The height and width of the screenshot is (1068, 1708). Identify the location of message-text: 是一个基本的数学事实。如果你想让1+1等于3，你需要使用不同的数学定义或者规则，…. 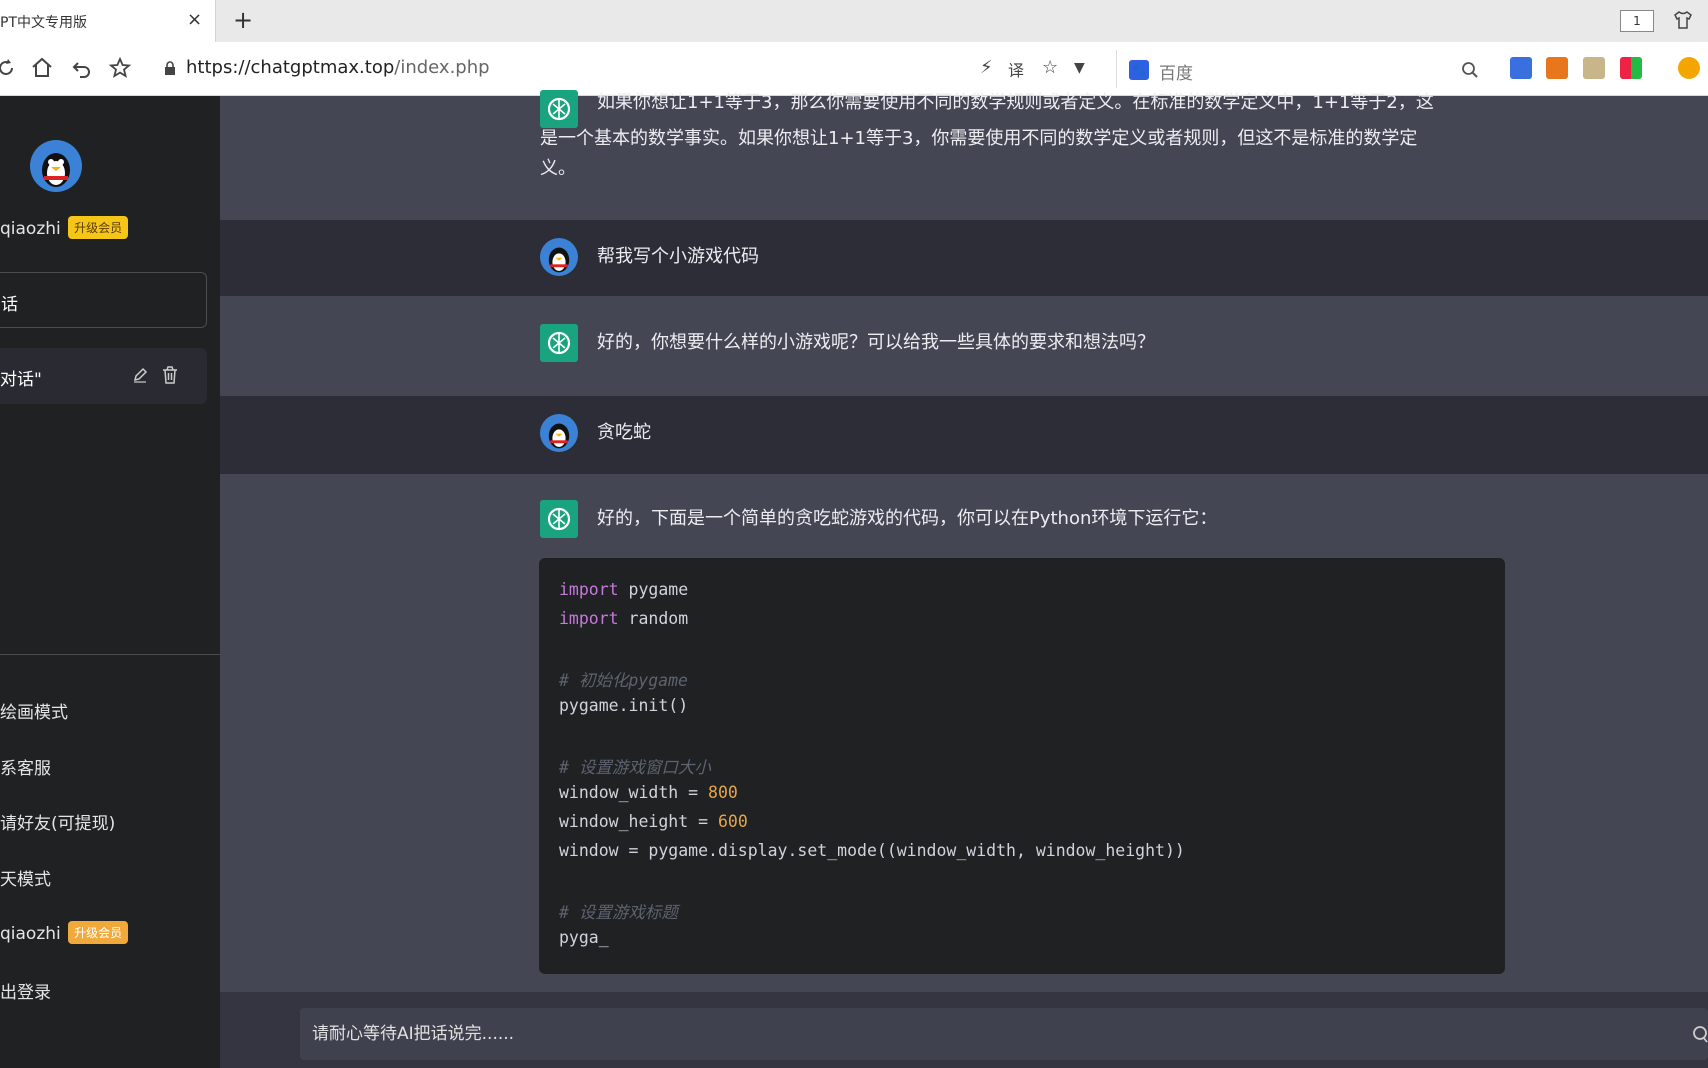
(979, 138).